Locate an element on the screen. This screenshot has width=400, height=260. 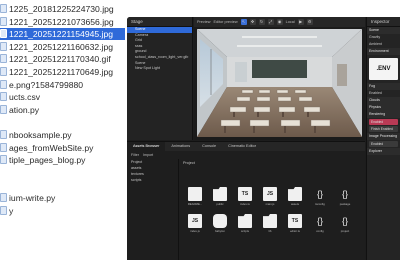
file-list-item: 1221_20251221160632.jpg is located at coordinates (62, 47).